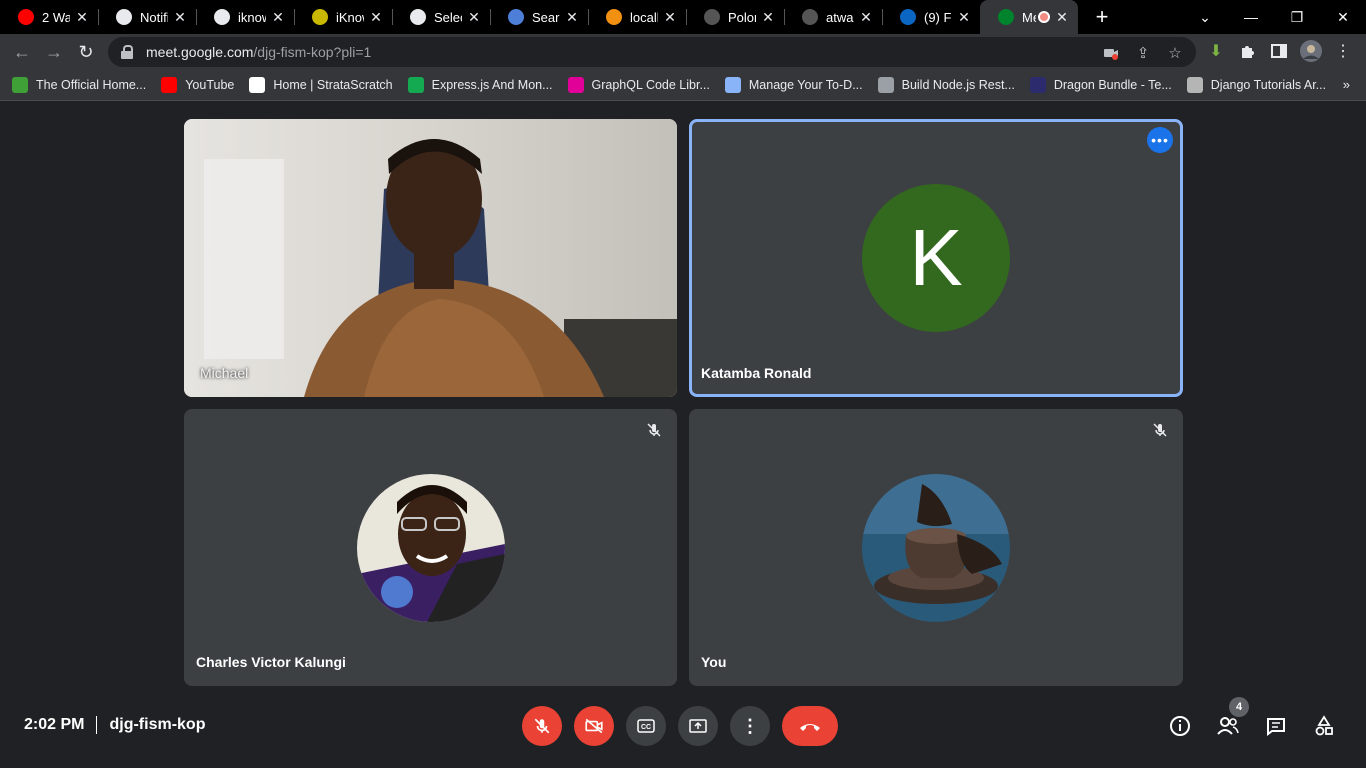  Describe the element at coordinates (1311, 51) in the screenshot. I see `profile-avatar` at that location.